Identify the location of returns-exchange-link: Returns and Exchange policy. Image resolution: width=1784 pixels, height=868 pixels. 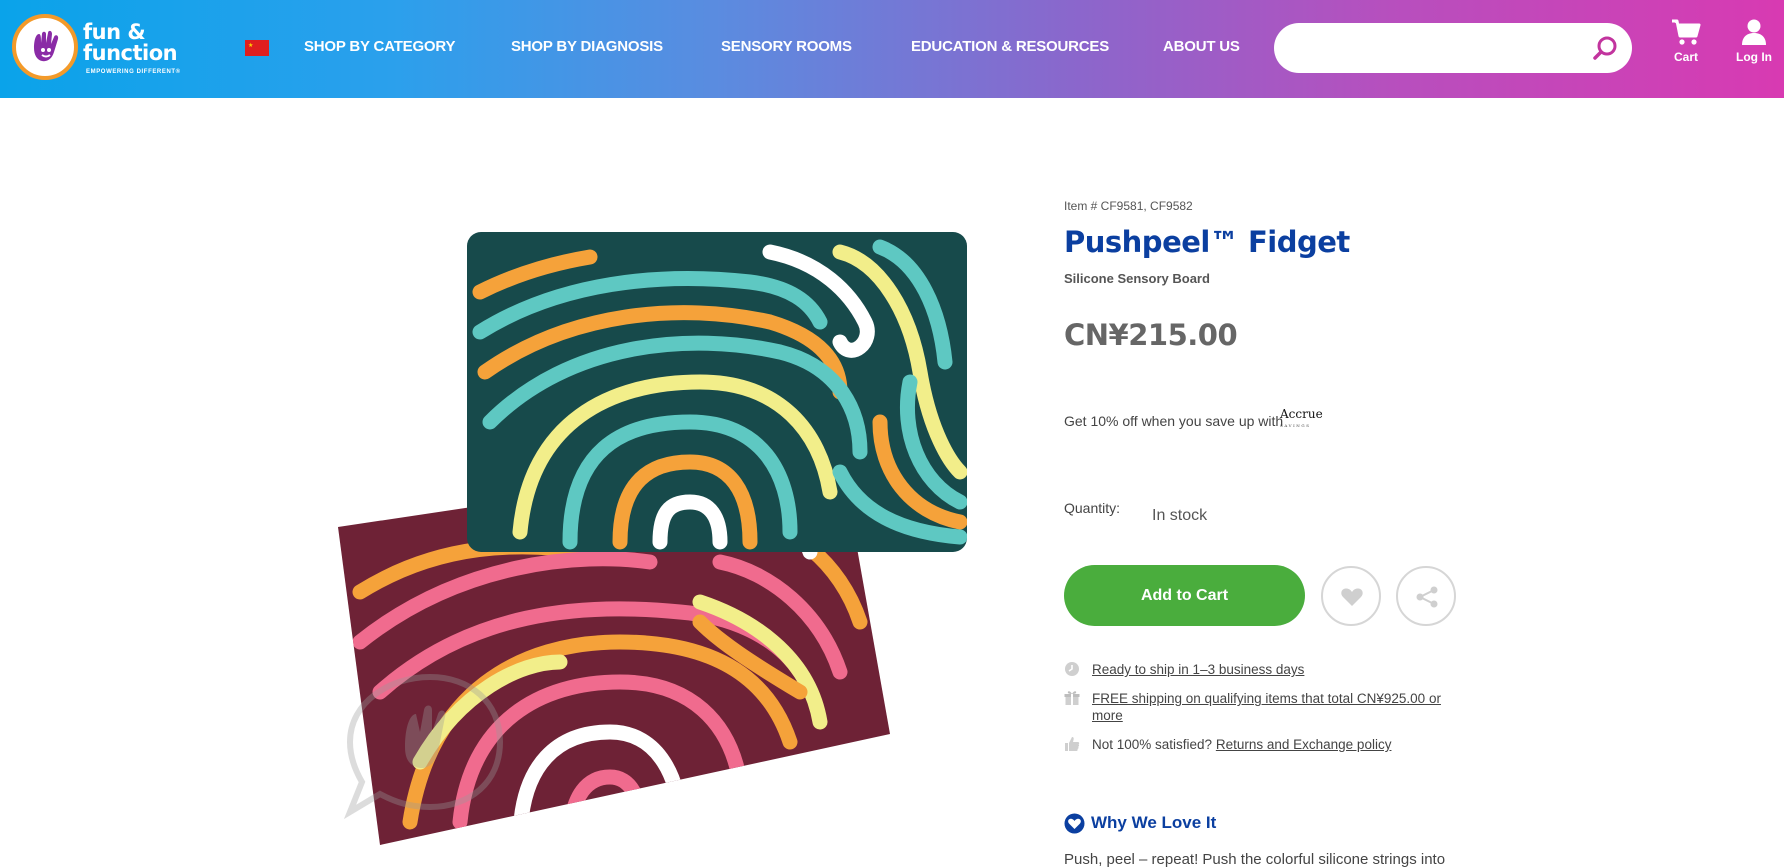
(1304, 744).